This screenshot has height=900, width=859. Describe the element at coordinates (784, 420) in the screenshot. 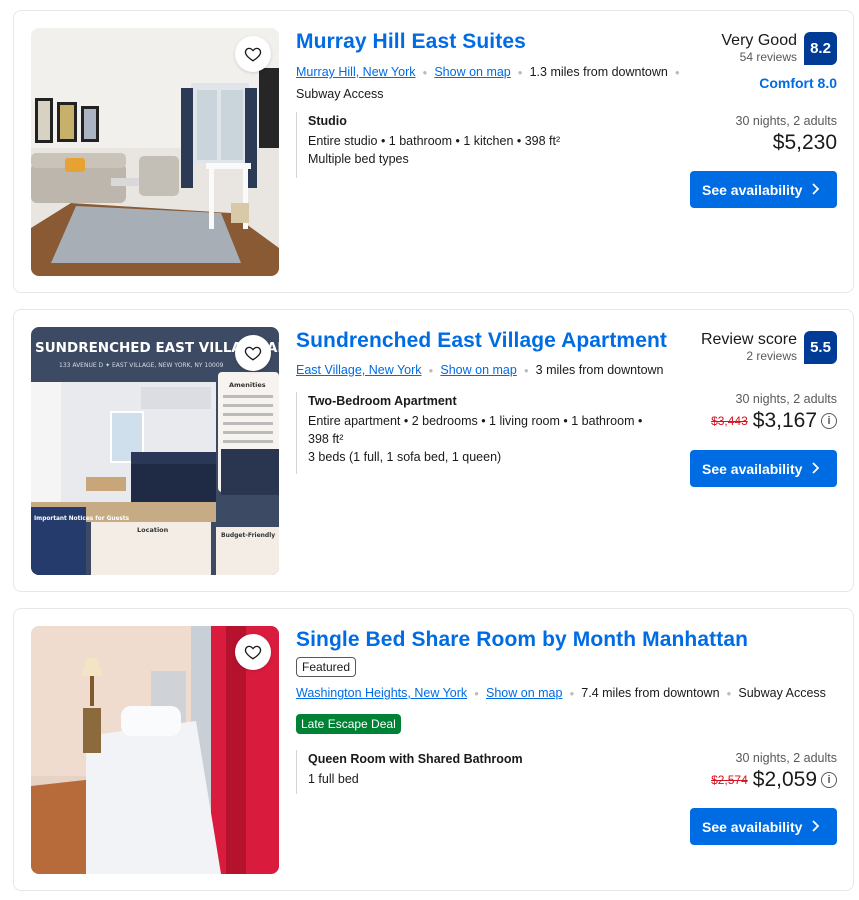

I see `current-price: $3,167` at that location.